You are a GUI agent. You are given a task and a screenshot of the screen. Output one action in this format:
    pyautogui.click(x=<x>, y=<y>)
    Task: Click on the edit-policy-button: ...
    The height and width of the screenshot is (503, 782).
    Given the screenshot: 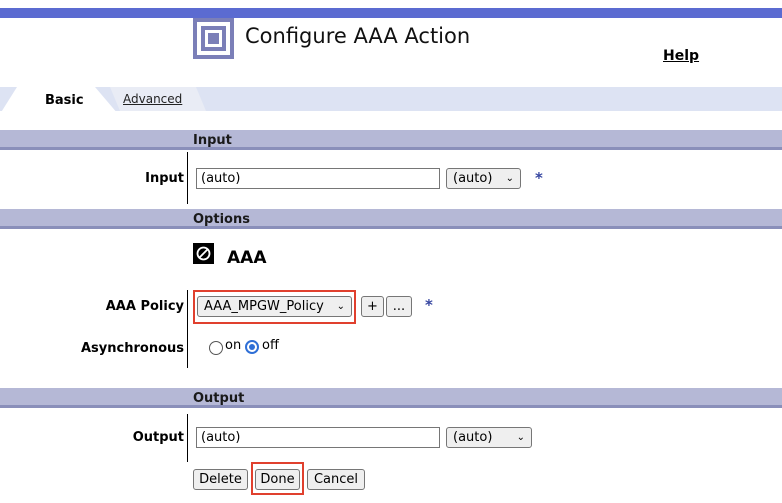 What is the action you would take?
    pyautogui.click(x=399, y=306)
    